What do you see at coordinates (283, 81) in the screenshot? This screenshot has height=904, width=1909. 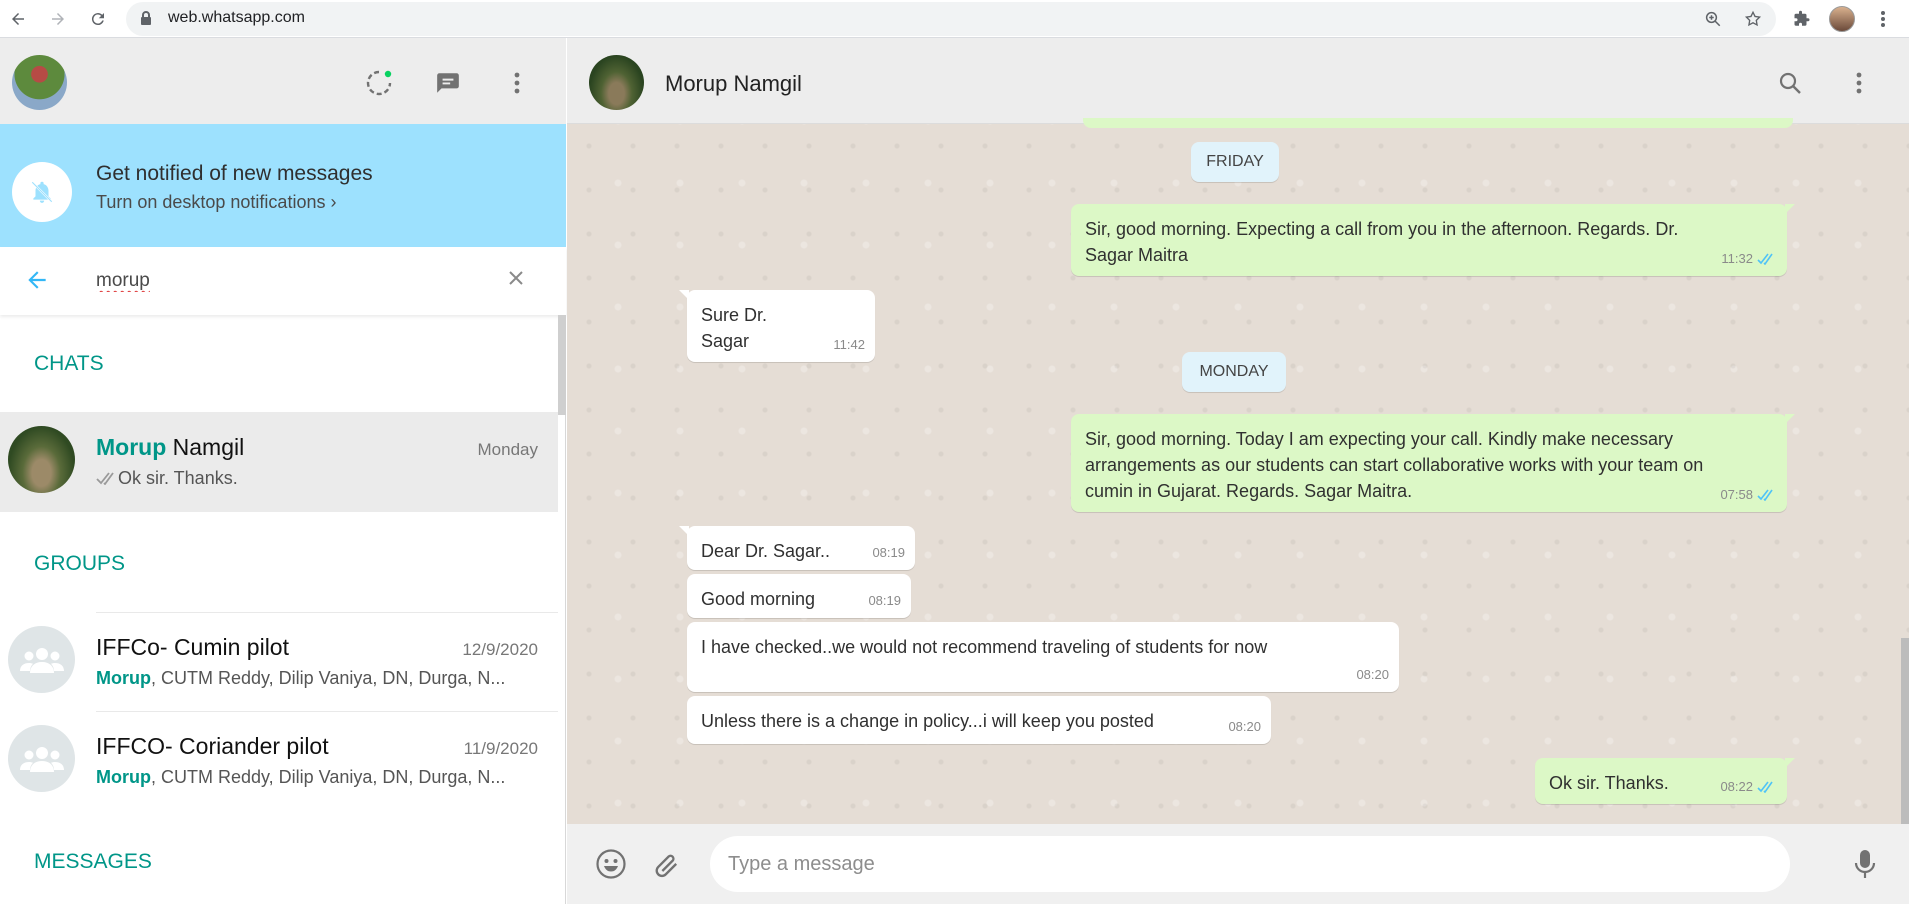 I see `left-header` at bounding box center [283, 81].